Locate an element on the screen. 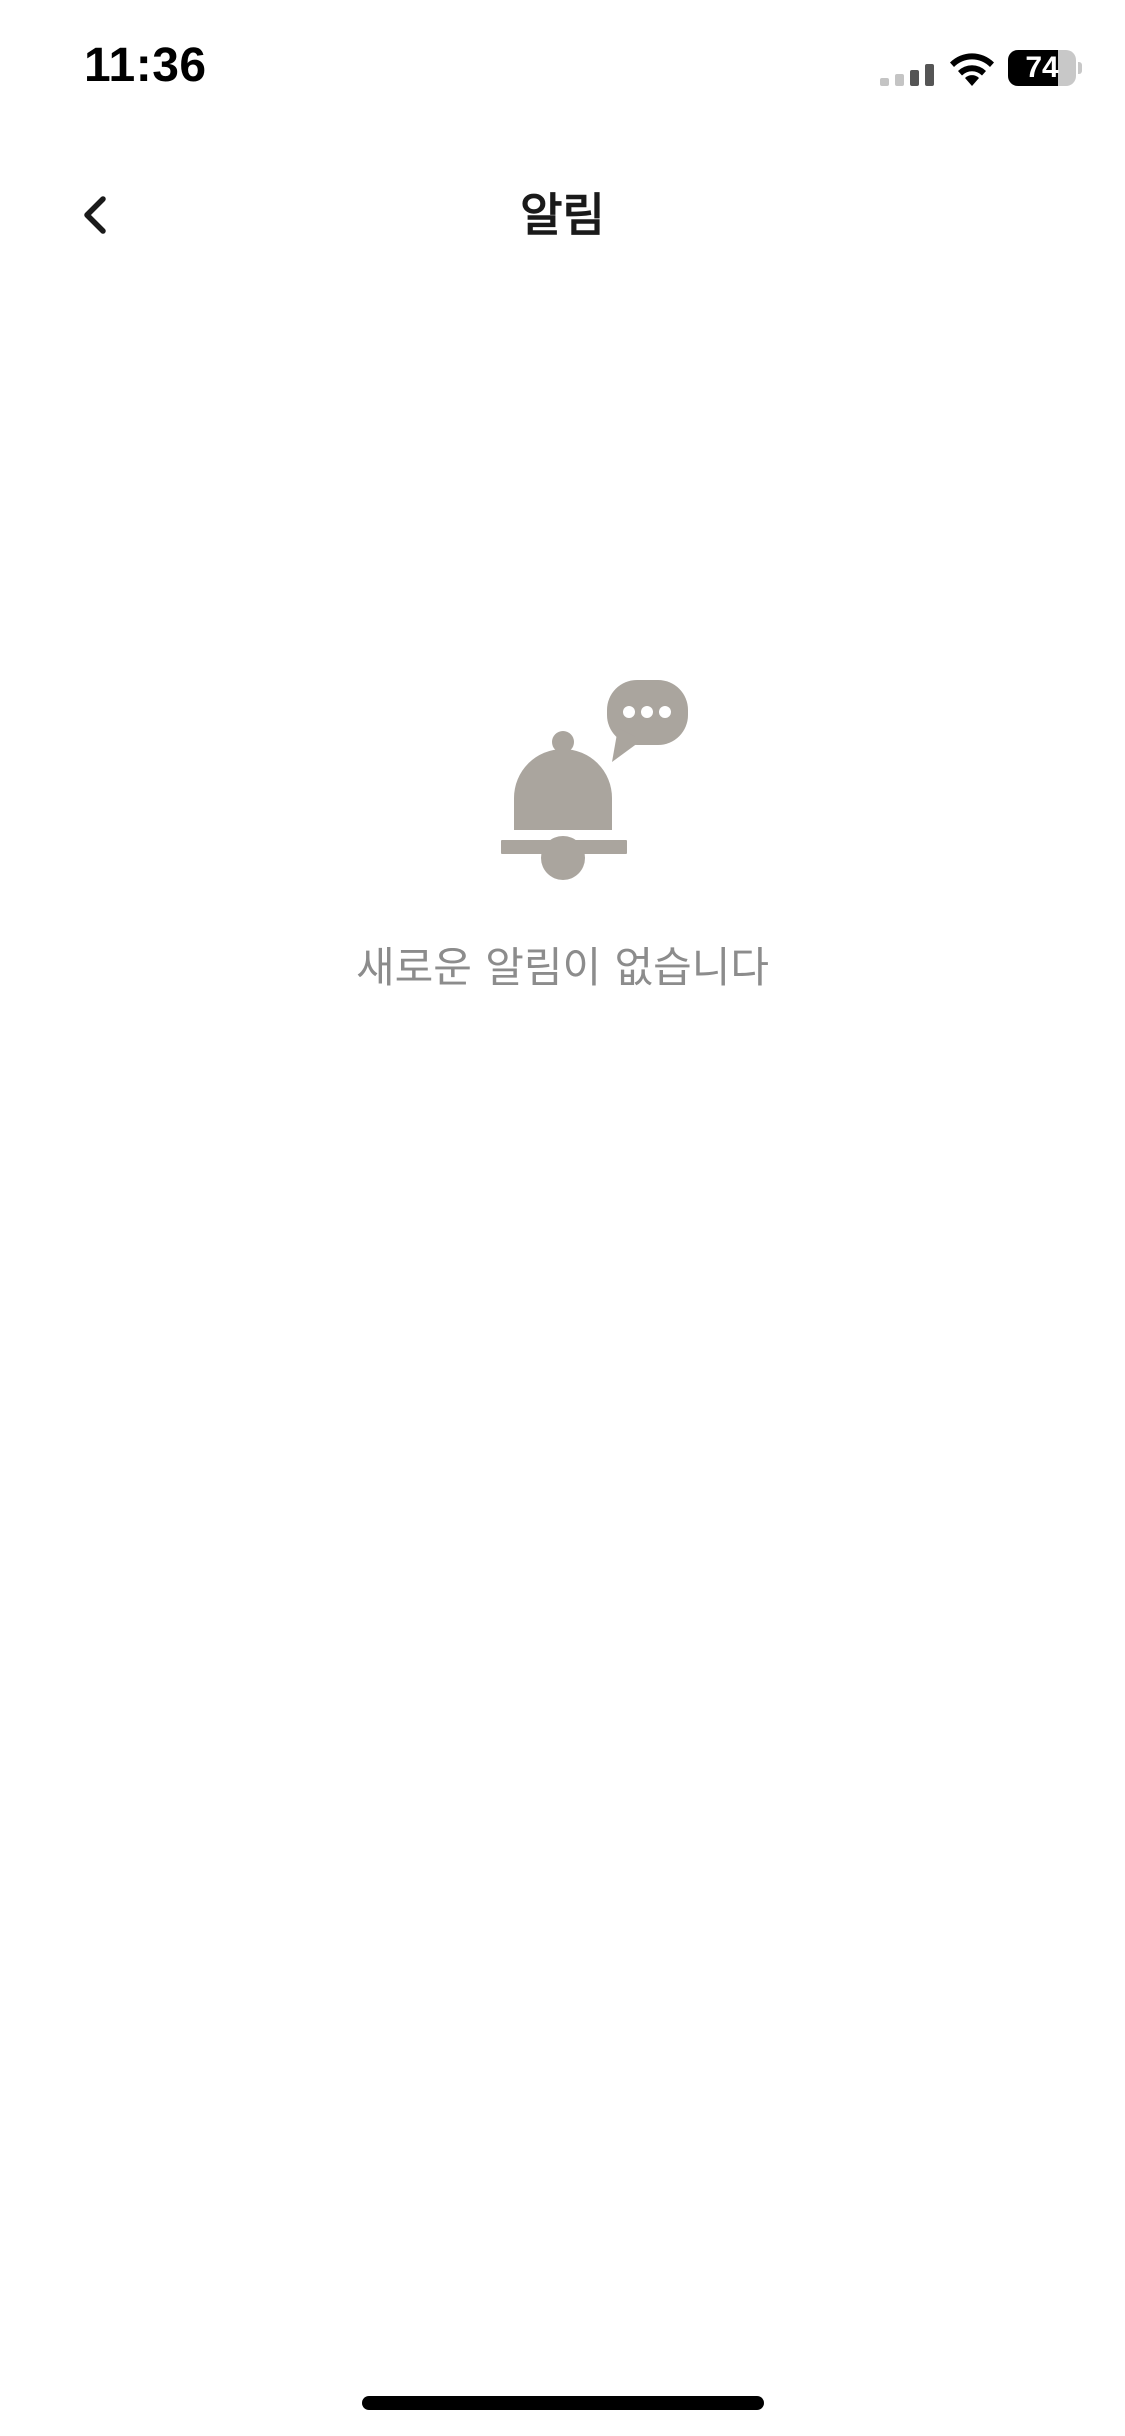  status-bar: 11:36 74 is located at coordinates (562, 70).